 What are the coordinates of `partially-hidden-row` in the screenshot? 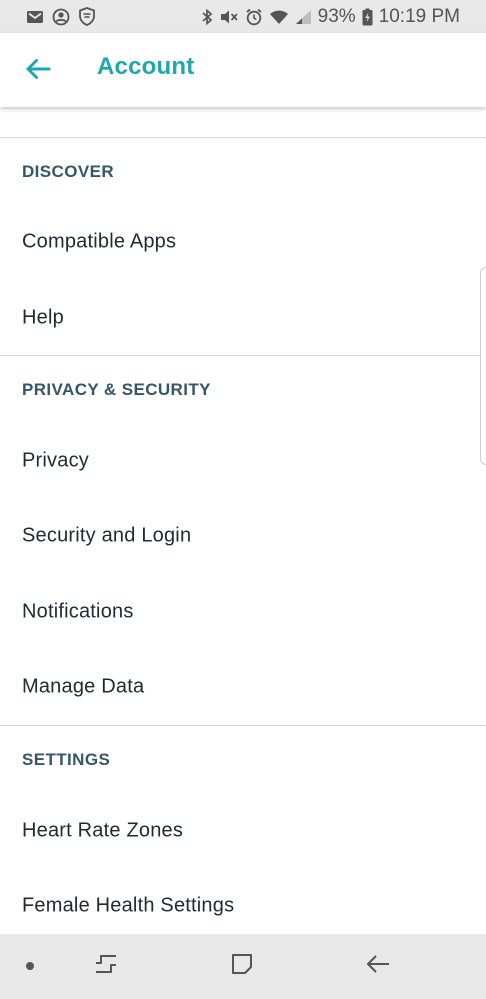 It's located at (82, 111).